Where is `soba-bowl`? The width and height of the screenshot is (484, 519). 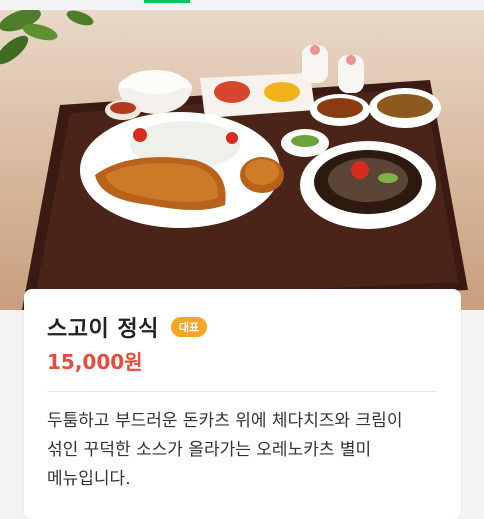
soba-bowl is located at coordinates (368, 185).